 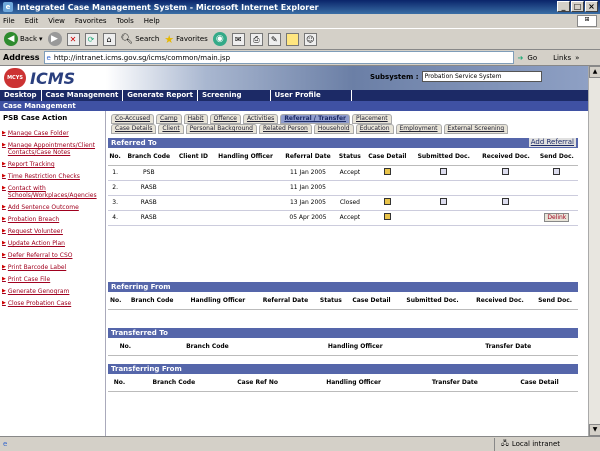 I want to click on delink-button: Delink, so click(x=557, y=217).